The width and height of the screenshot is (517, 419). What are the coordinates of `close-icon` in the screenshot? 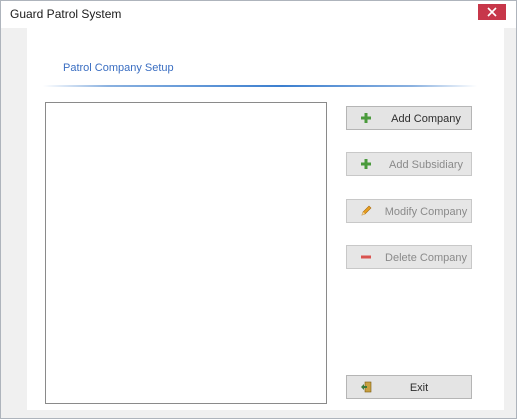 It's located at (492, 12).